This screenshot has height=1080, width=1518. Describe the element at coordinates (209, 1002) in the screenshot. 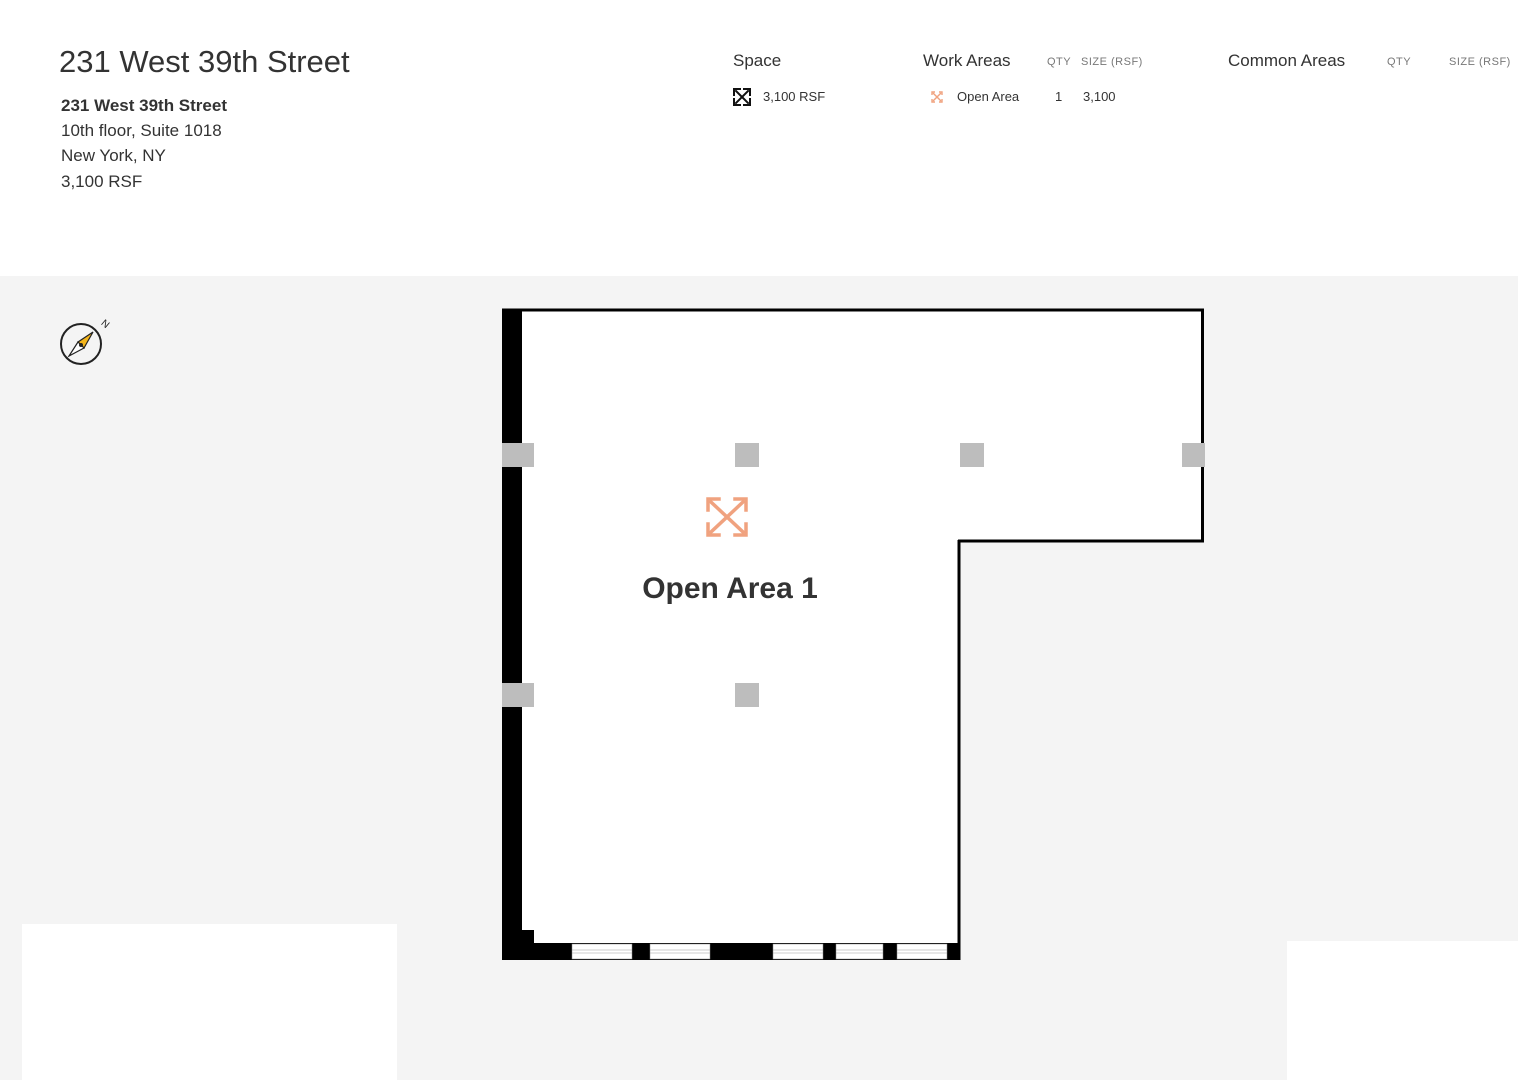

I see `bottom-left-panel` at that location.